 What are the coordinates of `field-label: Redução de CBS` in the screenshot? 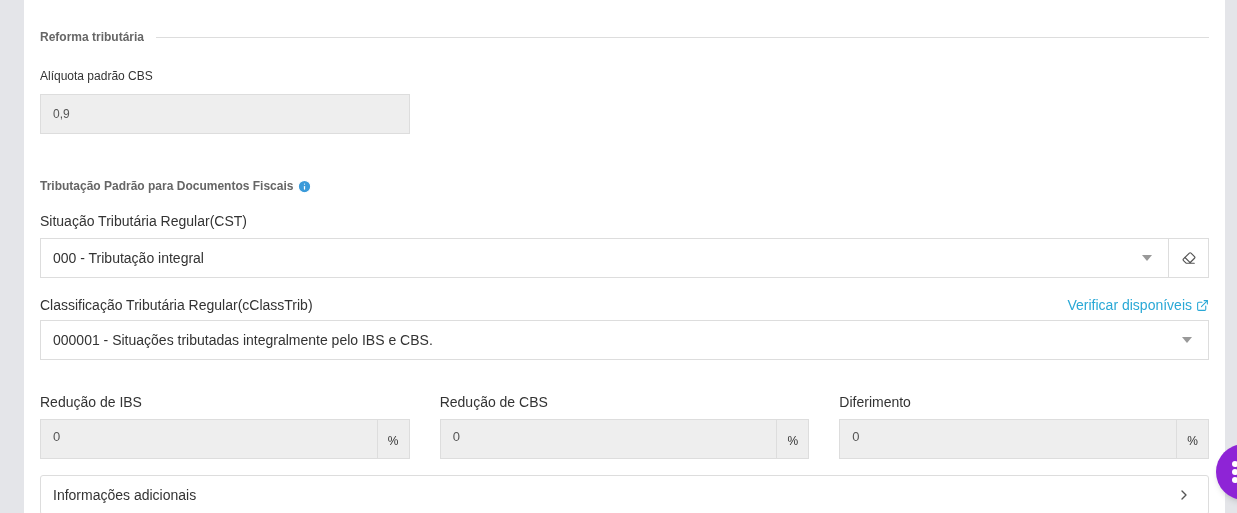 It's located at (494, 402).